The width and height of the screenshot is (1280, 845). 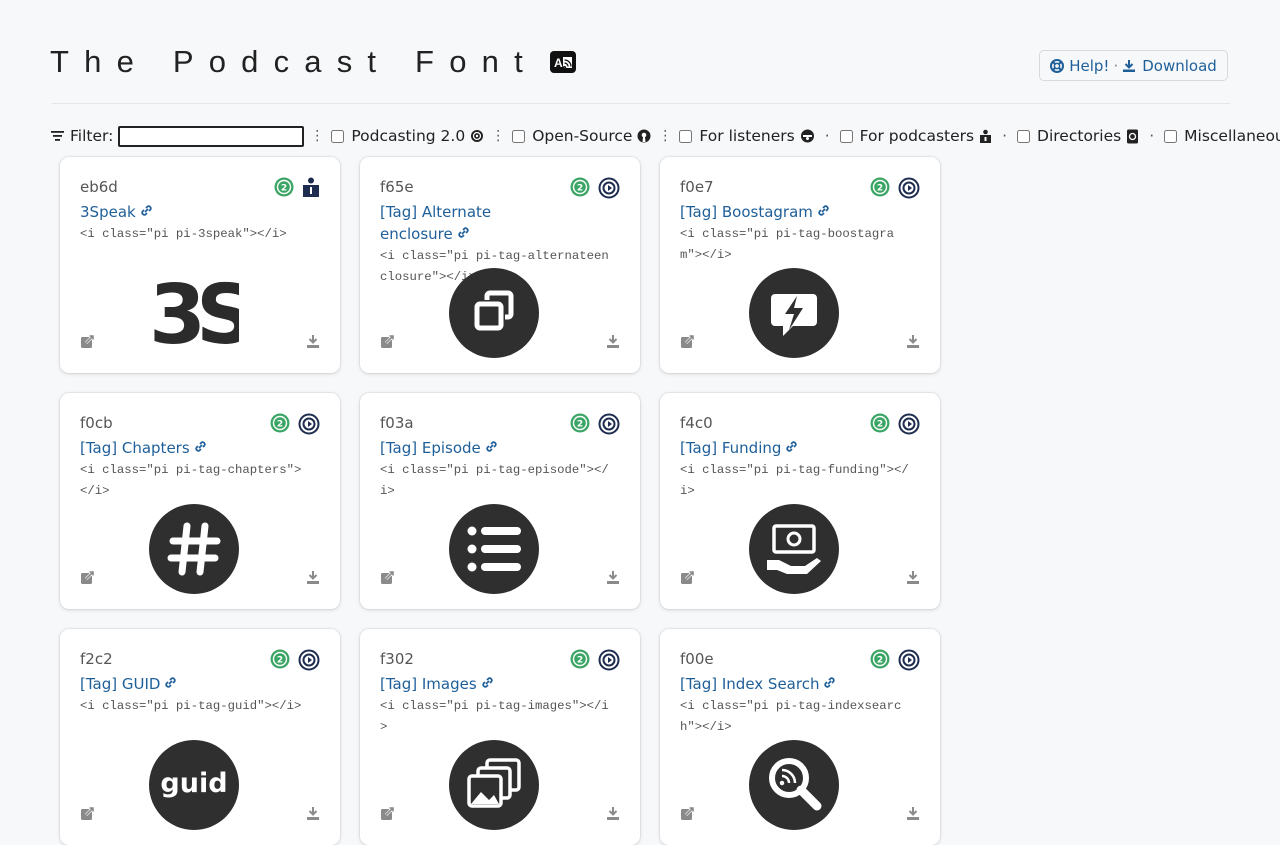 I want to click on guid-icon: guid, so click(x=194, y=785).